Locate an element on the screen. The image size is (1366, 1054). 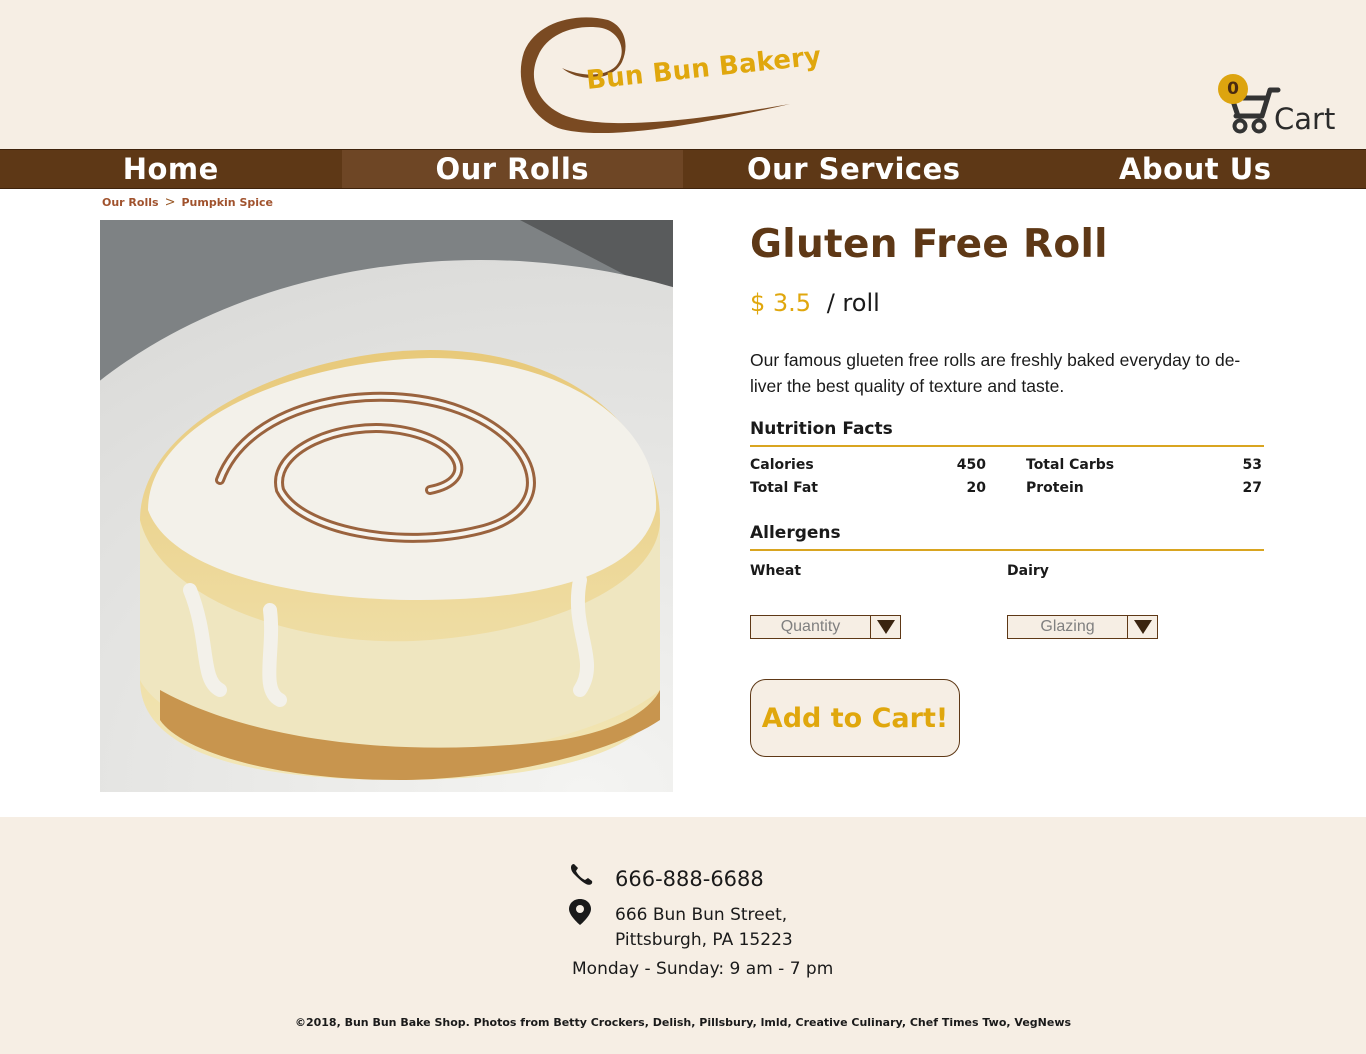
main-nav: Home Our Rolls Our Services About Us is located at coordinates (683, 169).